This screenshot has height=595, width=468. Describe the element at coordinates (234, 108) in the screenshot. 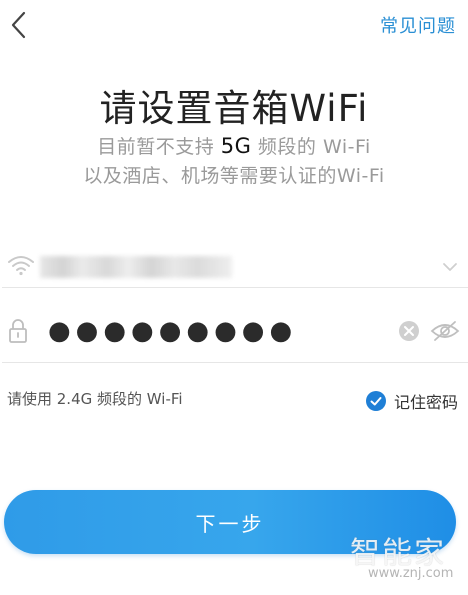

I see `page-title: 请设置音箱WiFi` at that location.